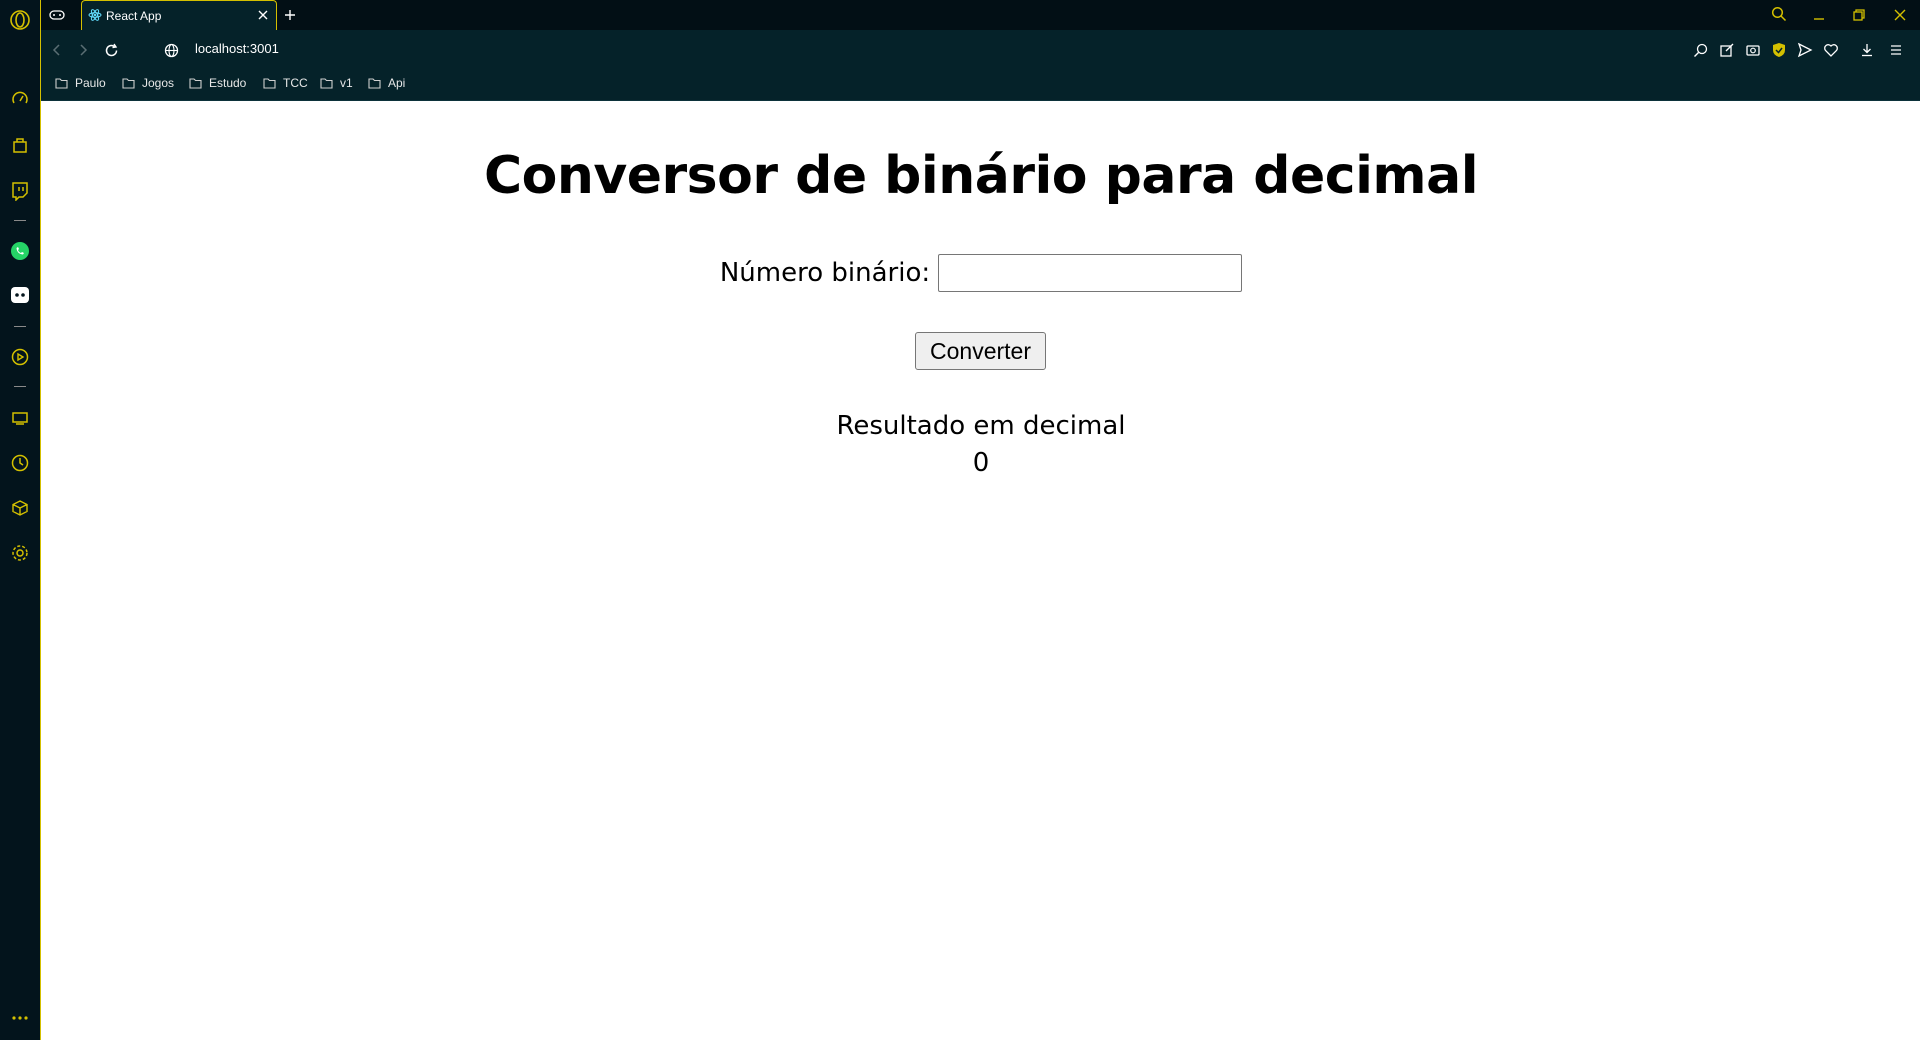 The width and height of the screenshot is (1920, 1040). Describe the element at coordinates (981, 426) in the screenshot. I see `result-label: Resultado em decimal` at that location.